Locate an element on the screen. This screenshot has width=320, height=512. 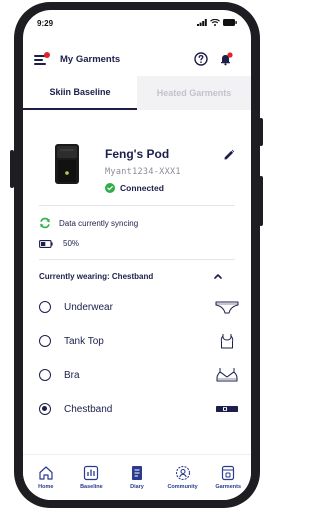
currently-wearing-label: Currently wearing: Chestband is located at coordinates (96, 276).